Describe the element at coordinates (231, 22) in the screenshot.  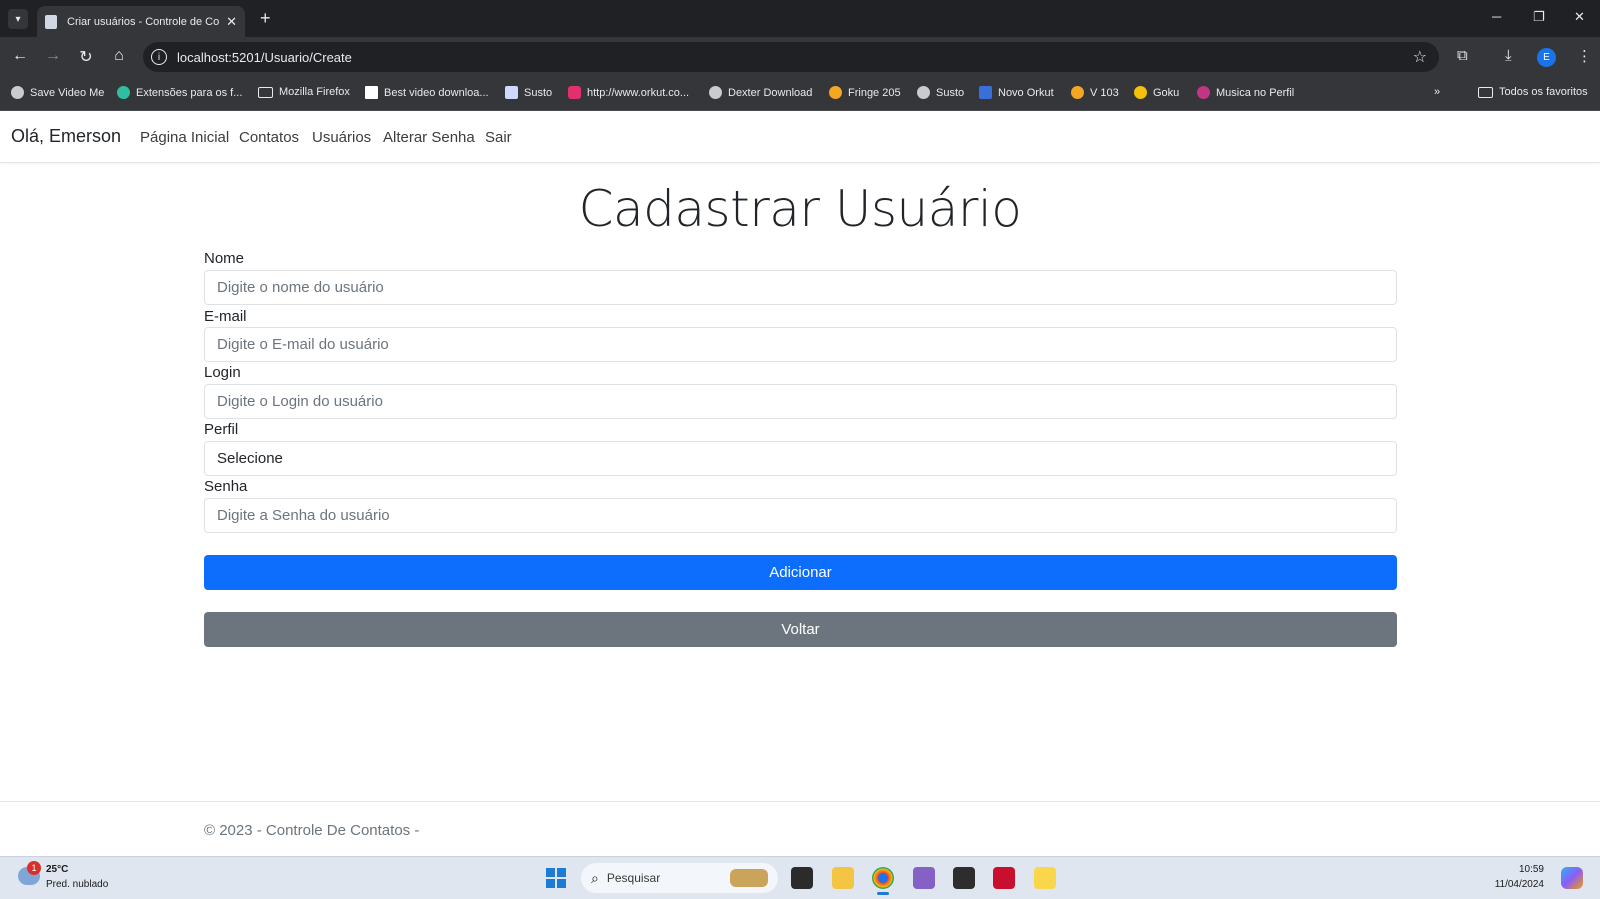
I see `close-tab-icon: ✕` at that location.